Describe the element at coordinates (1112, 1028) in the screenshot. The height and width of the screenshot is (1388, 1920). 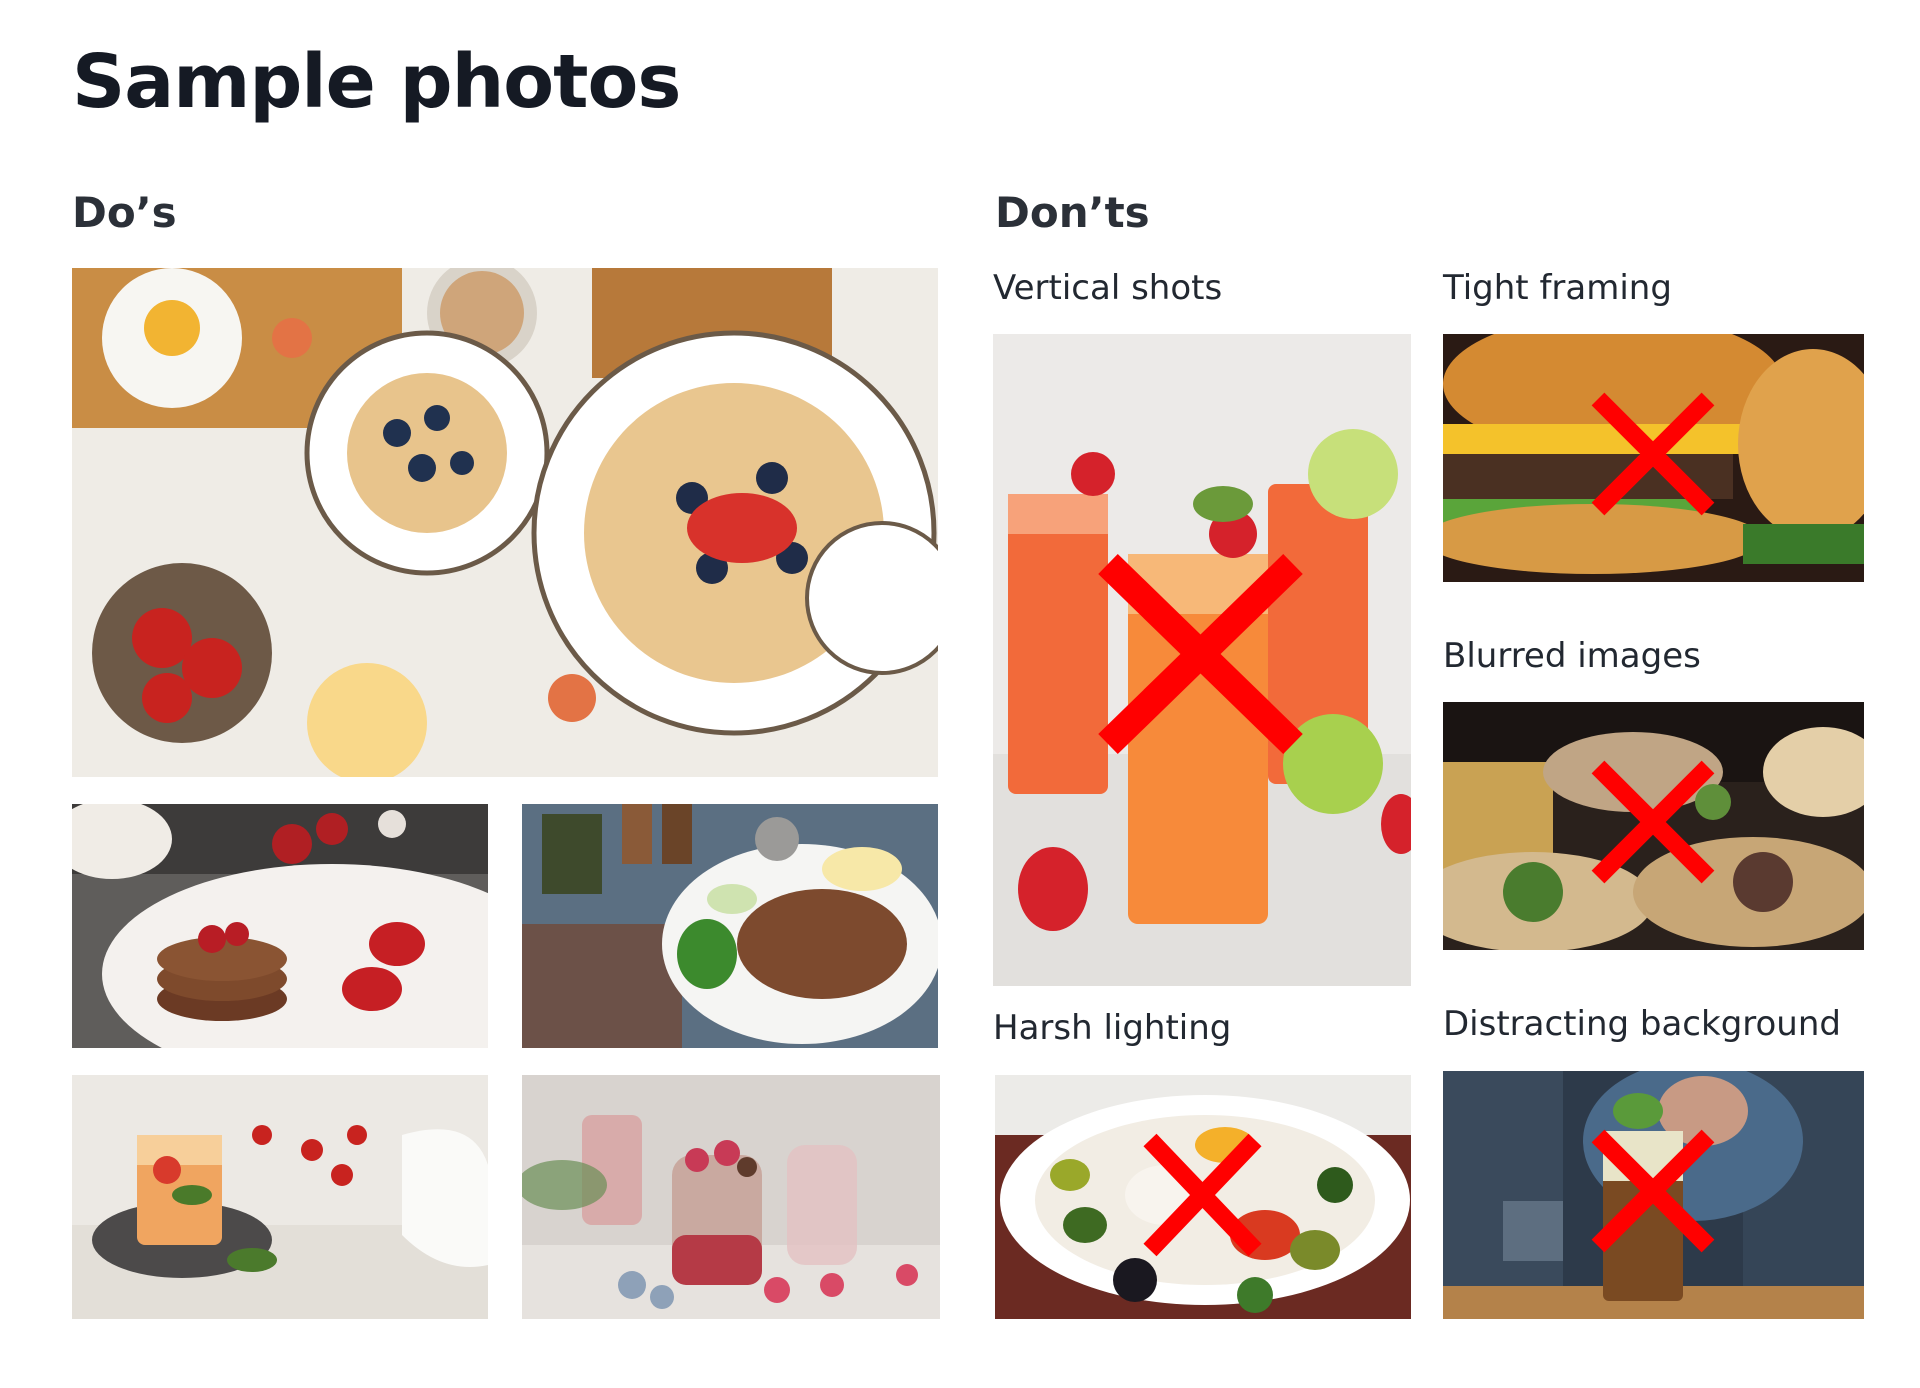
I see `caption-harsh-lighting: Harsh lighting` at that location.